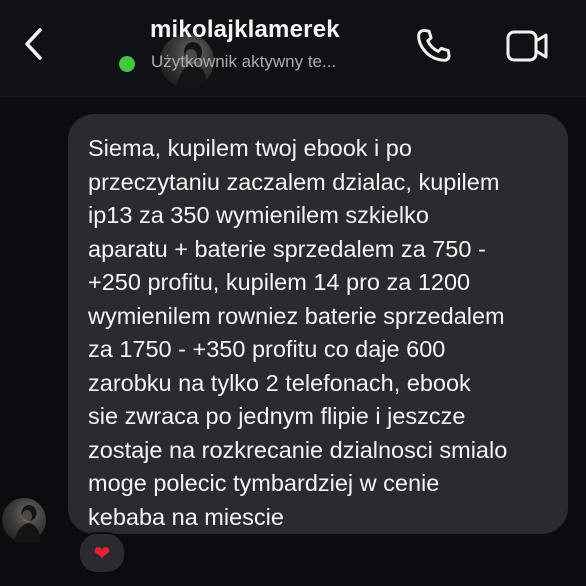 The image size is (586, 586). I want to click on heart-reaction: ❤, so click(102, 553).